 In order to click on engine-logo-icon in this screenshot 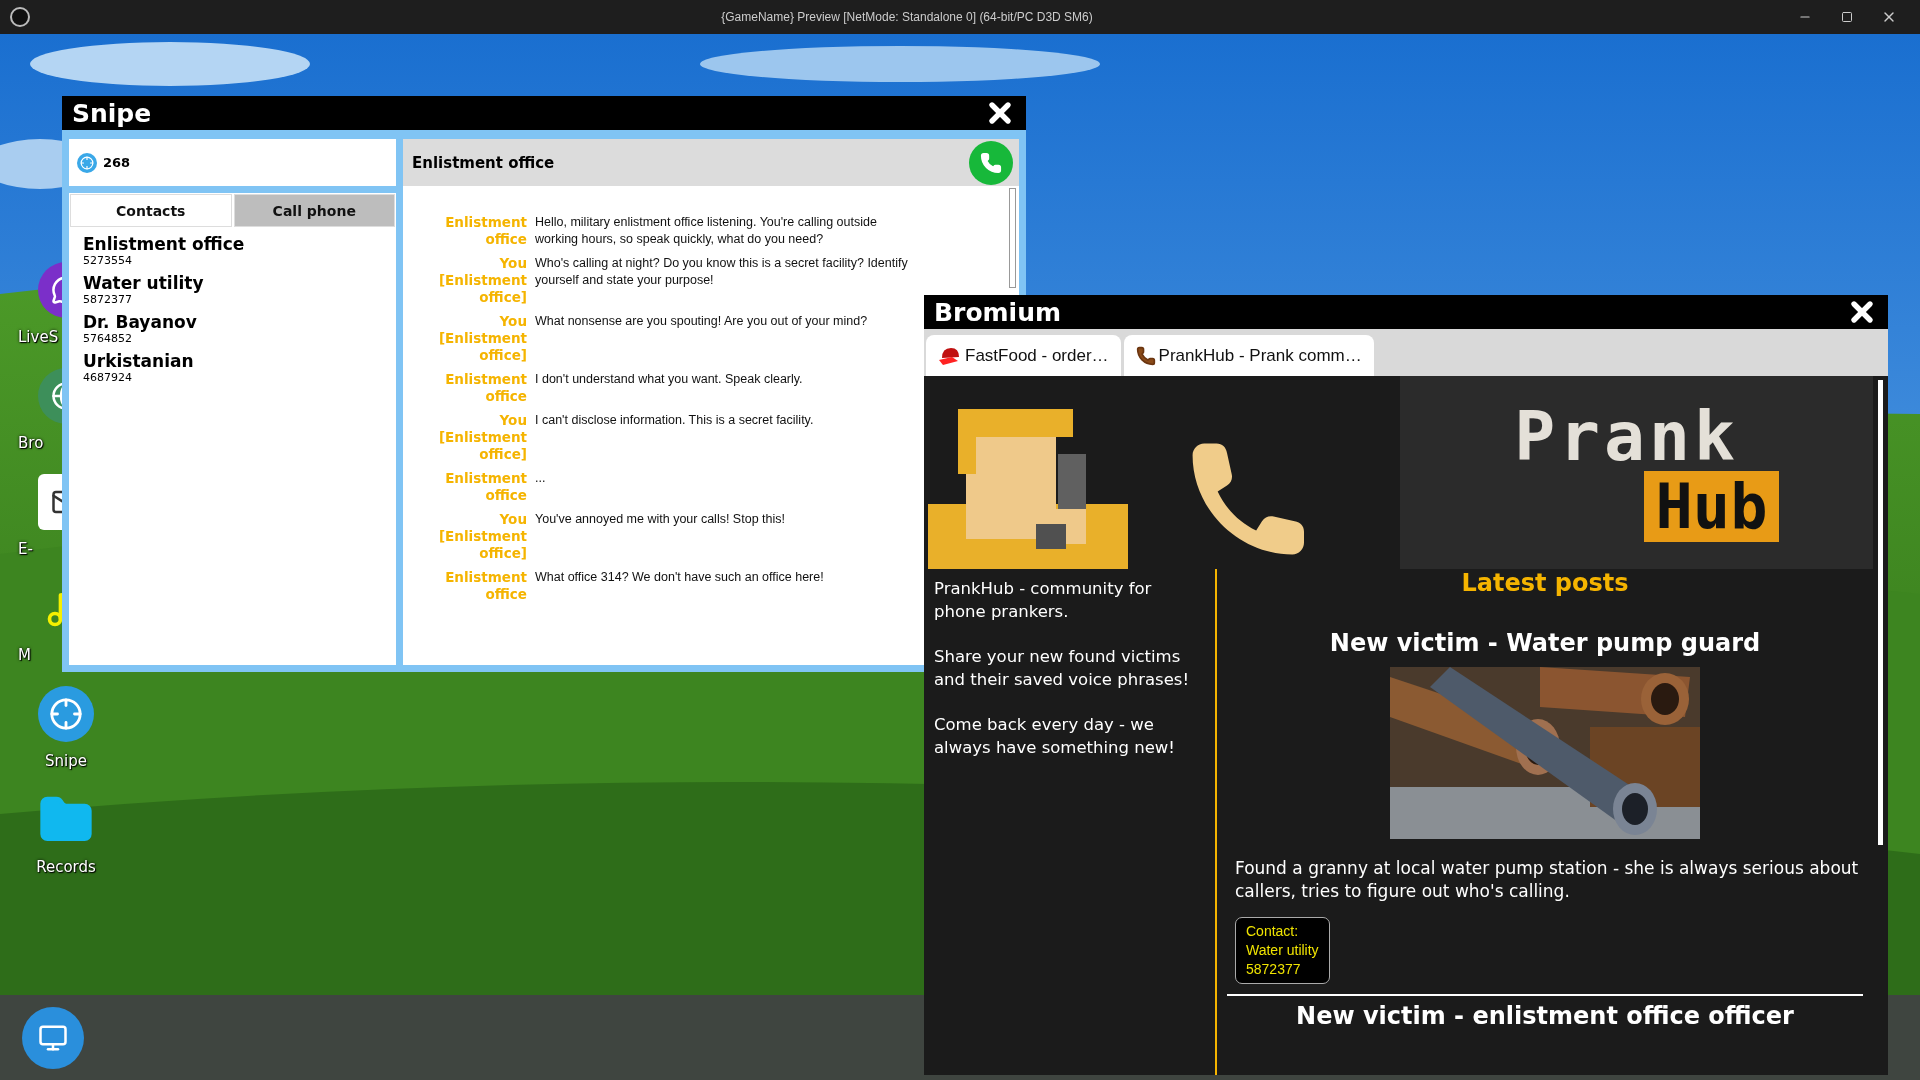, I will do `click(20, 17)`.